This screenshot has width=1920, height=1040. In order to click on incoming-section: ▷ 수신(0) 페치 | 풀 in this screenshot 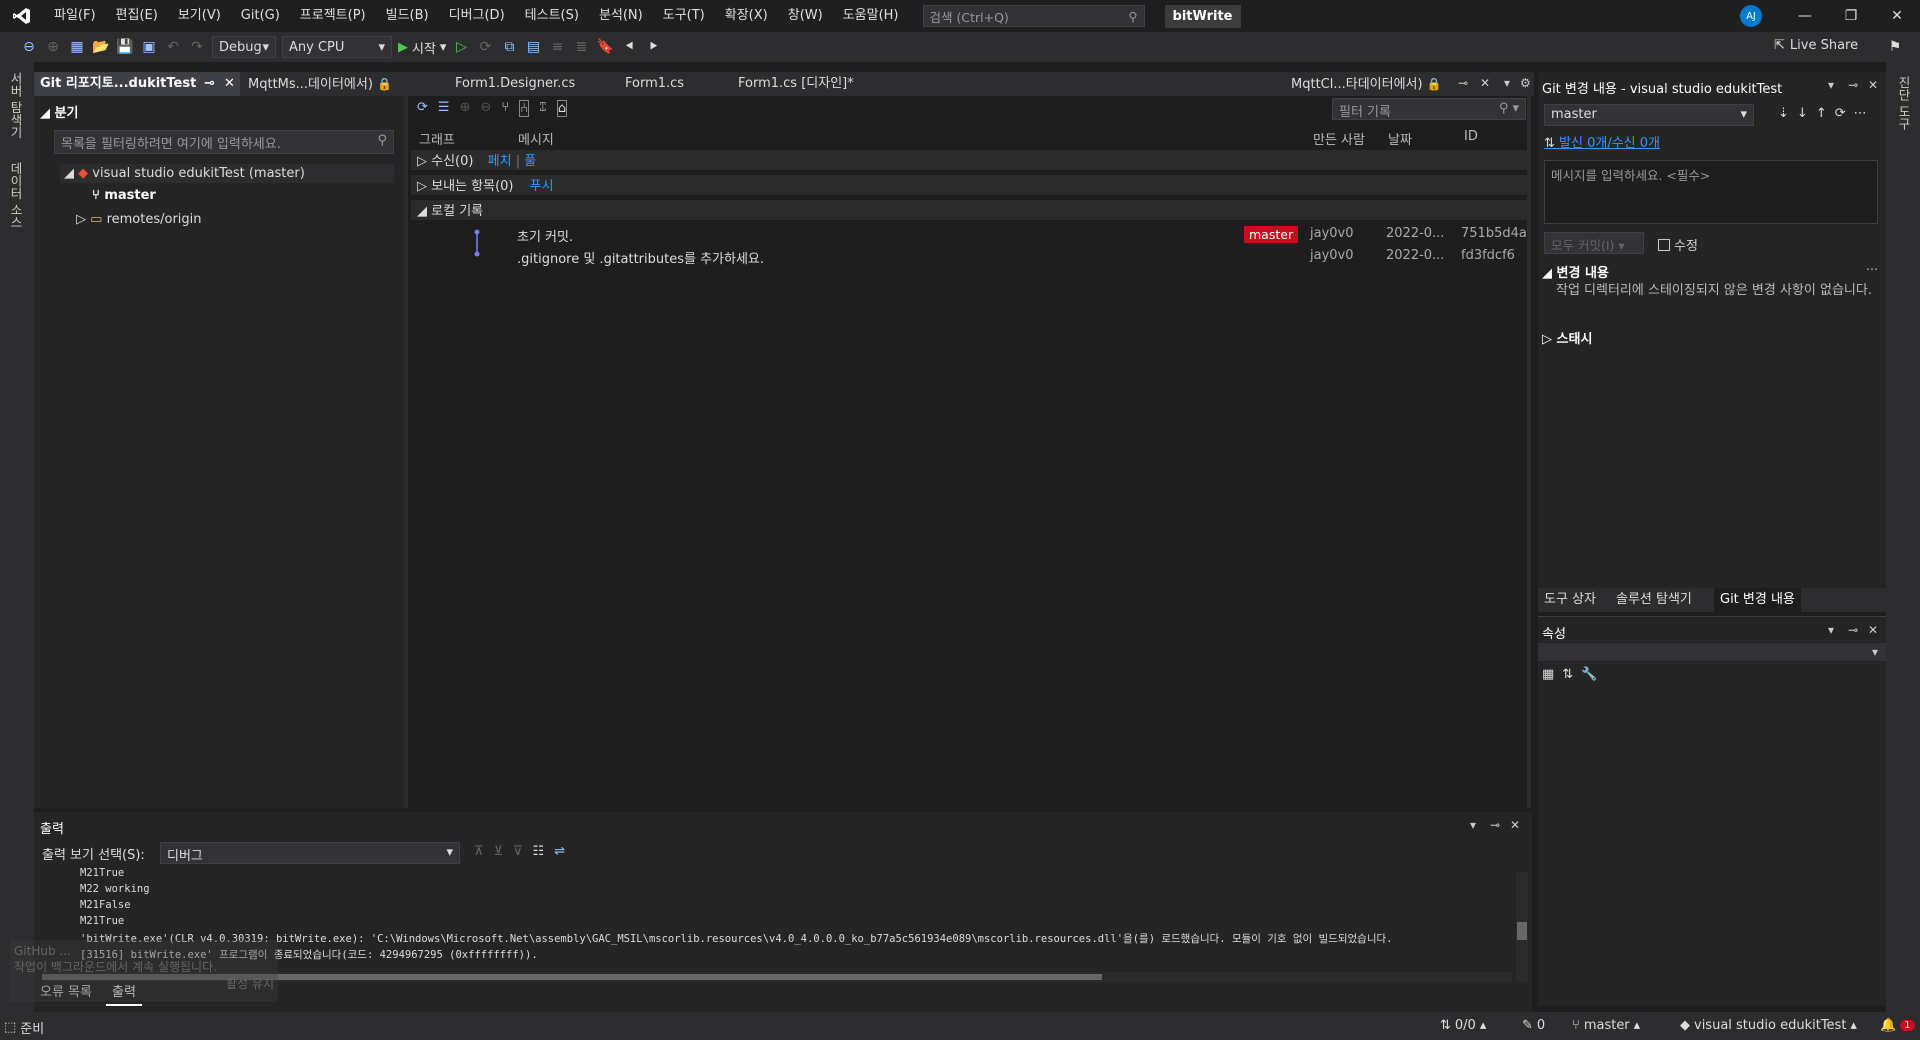, I will do `click(969, 160)`.